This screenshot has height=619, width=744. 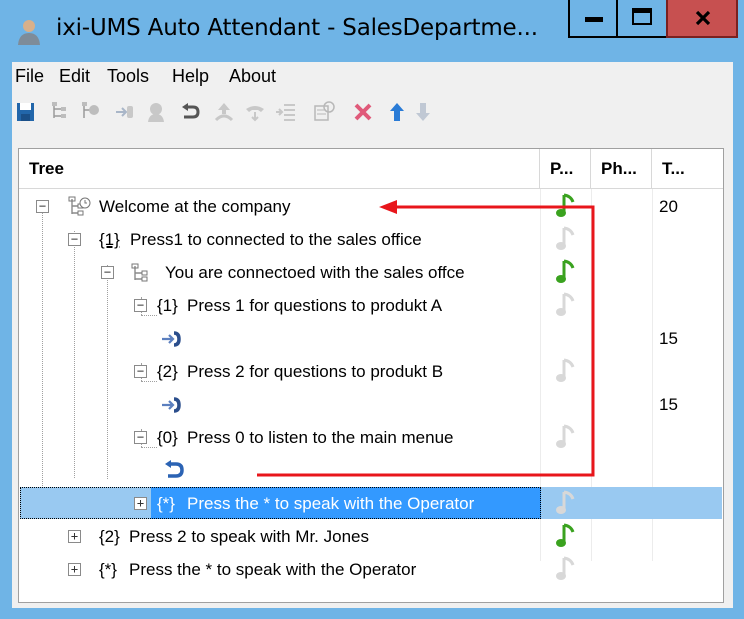 What do you see at coordinates (668, 206) in the screenshot?
I see `timeout-value: 20` at bounding box center [668, 206].